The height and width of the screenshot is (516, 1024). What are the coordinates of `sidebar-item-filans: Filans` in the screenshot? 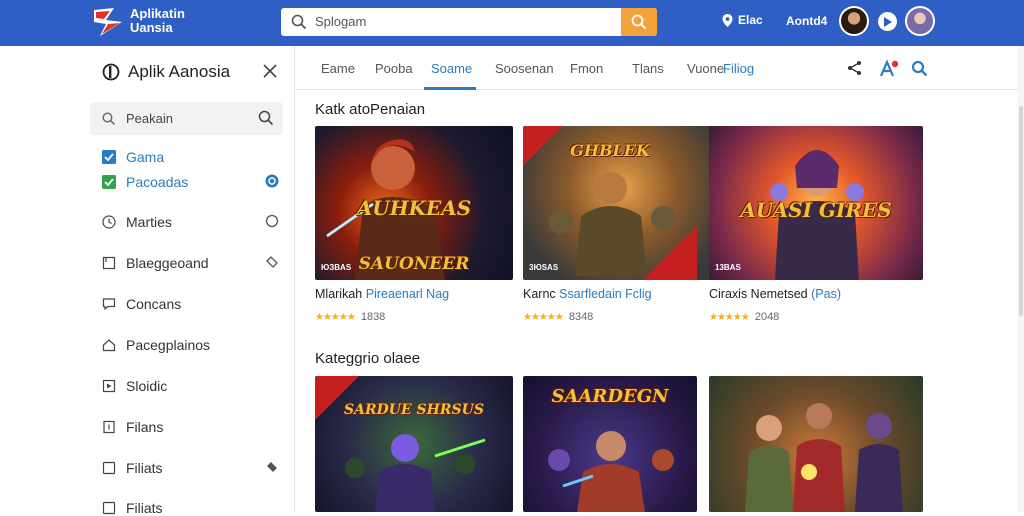 It's located at (192, 427).